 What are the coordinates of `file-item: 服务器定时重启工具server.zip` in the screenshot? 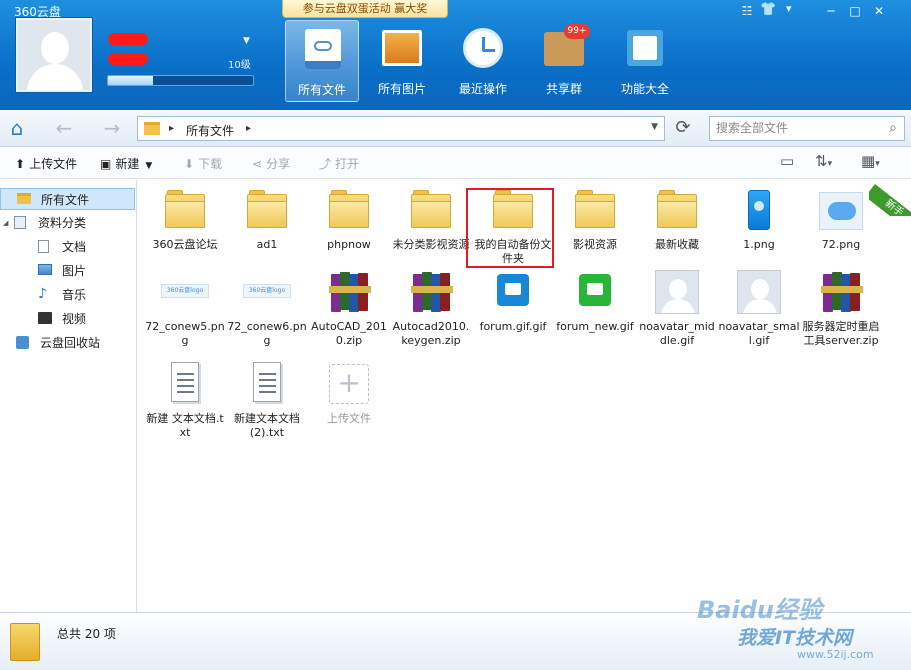 It's located at (841, 309).